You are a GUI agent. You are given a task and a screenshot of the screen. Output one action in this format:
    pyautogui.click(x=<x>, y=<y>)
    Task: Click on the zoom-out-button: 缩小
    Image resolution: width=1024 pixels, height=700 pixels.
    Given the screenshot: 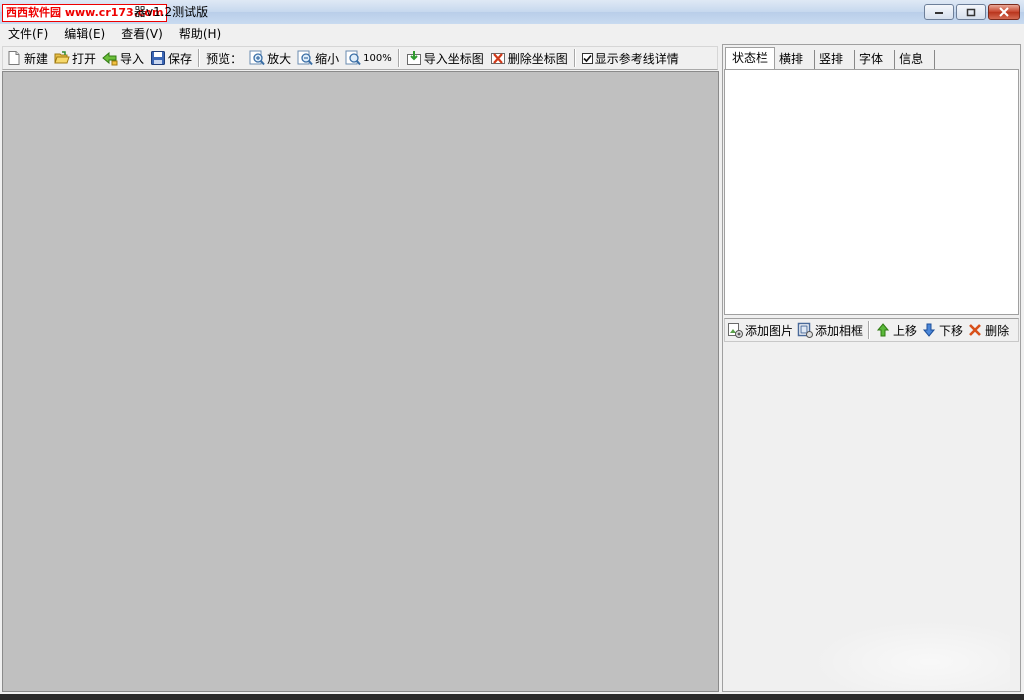 What is the action you would take?
    pyautogui.click(x=318, y=58)
    